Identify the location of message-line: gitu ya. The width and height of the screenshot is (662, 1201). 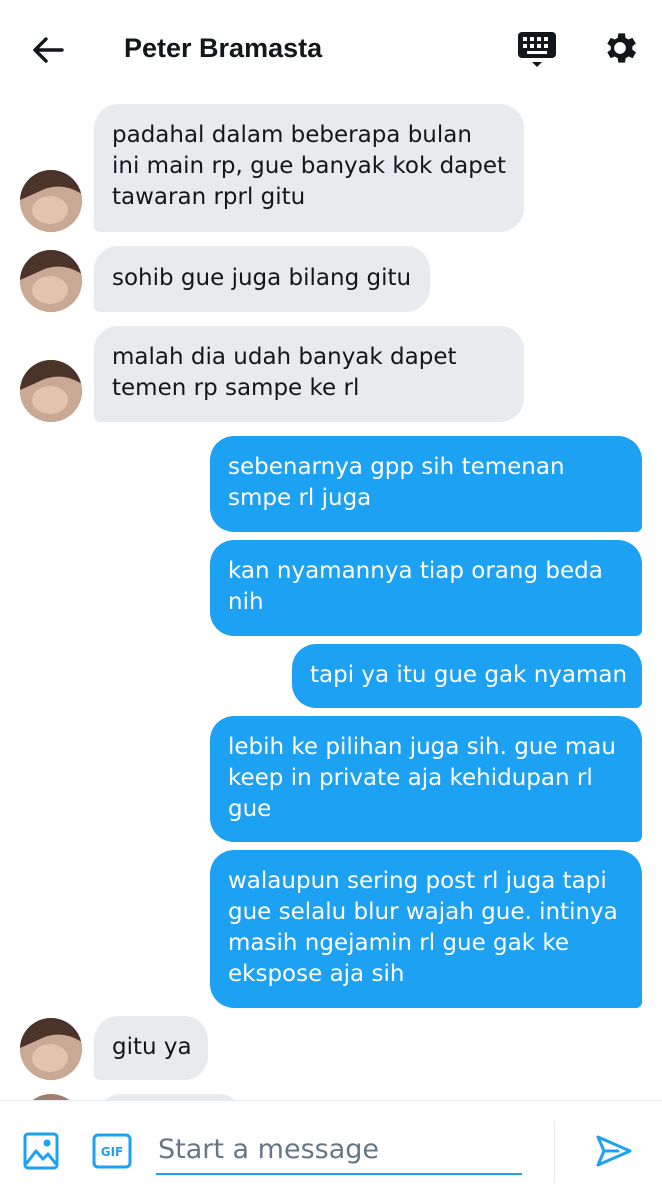
(152, 1047).